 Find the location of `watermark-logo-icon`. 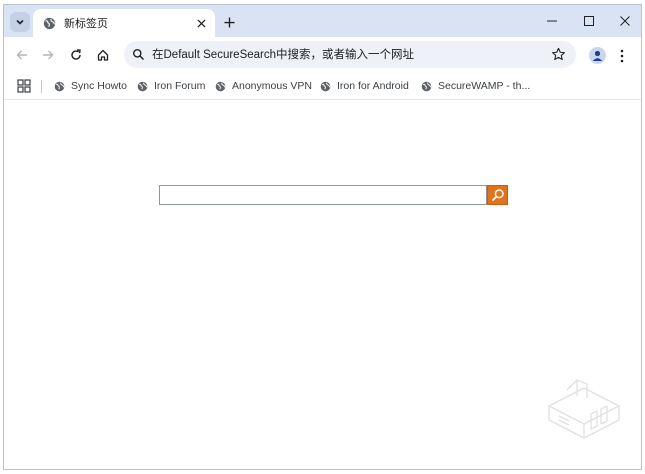

watermark-logo-icon is located at coordinates (584, 409).